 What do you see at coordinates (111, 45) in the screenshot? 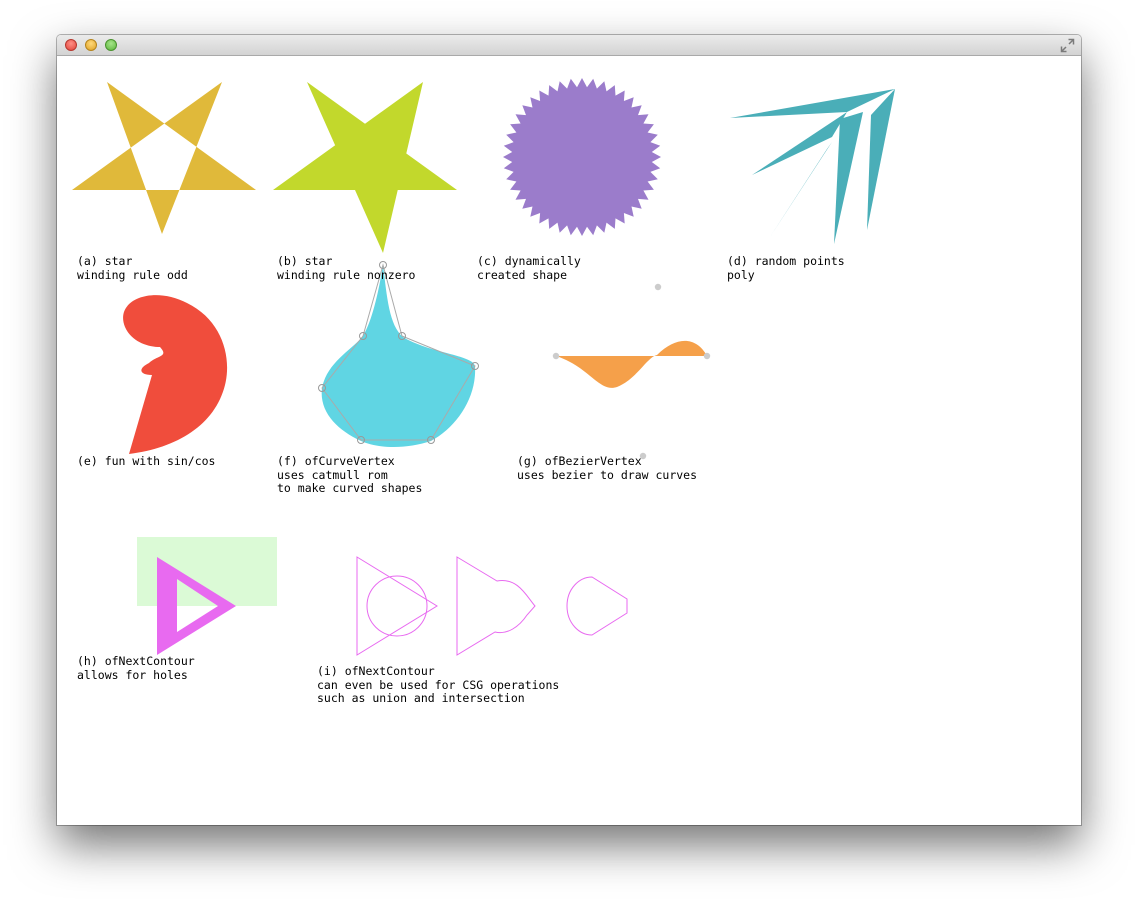
I see `zoom-button` at bounding box center [111, 45].